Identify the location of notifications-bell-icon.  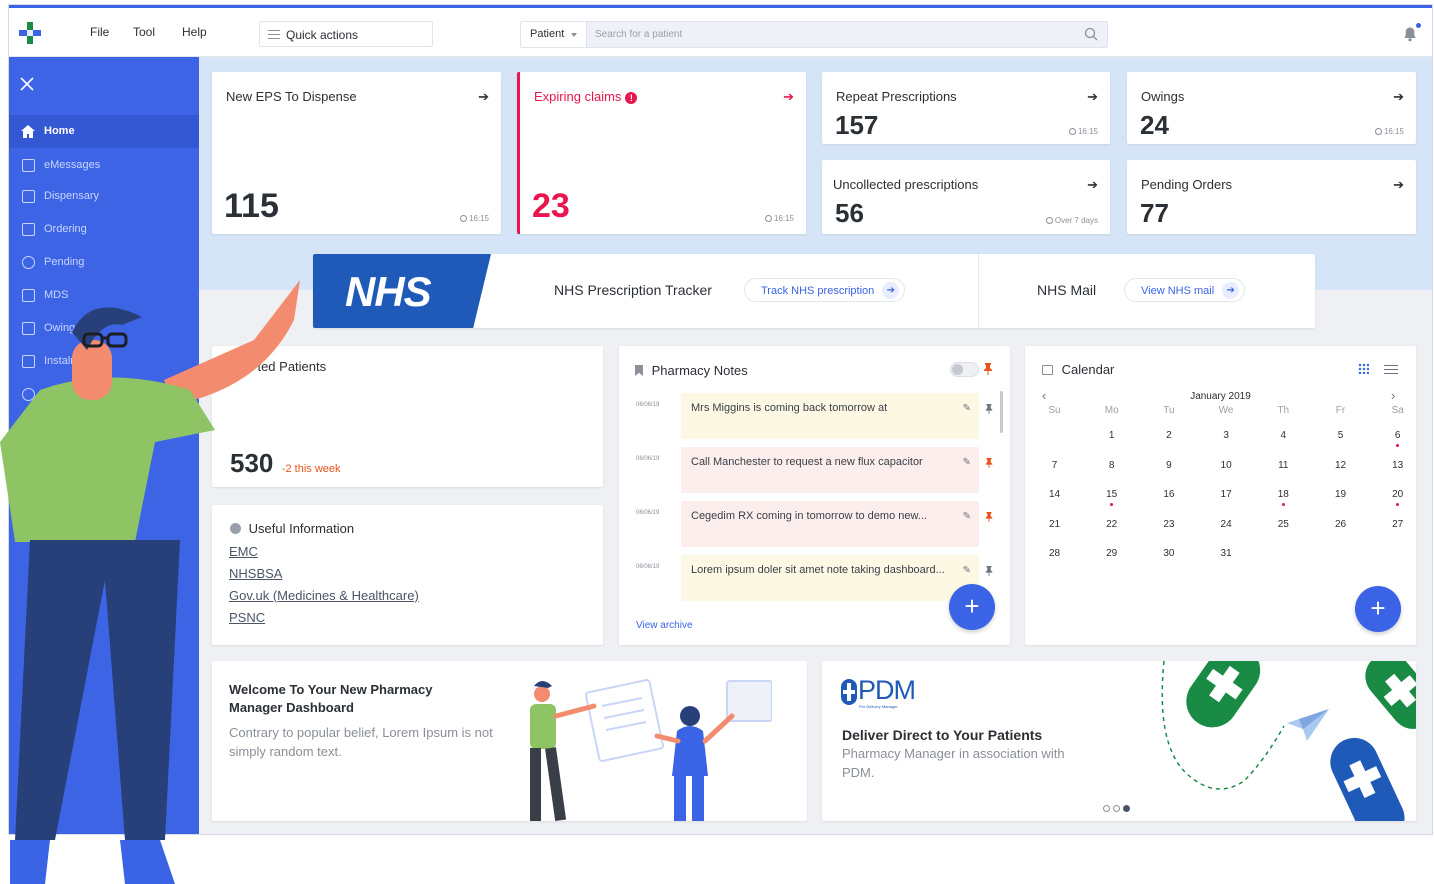
(1411, 32).